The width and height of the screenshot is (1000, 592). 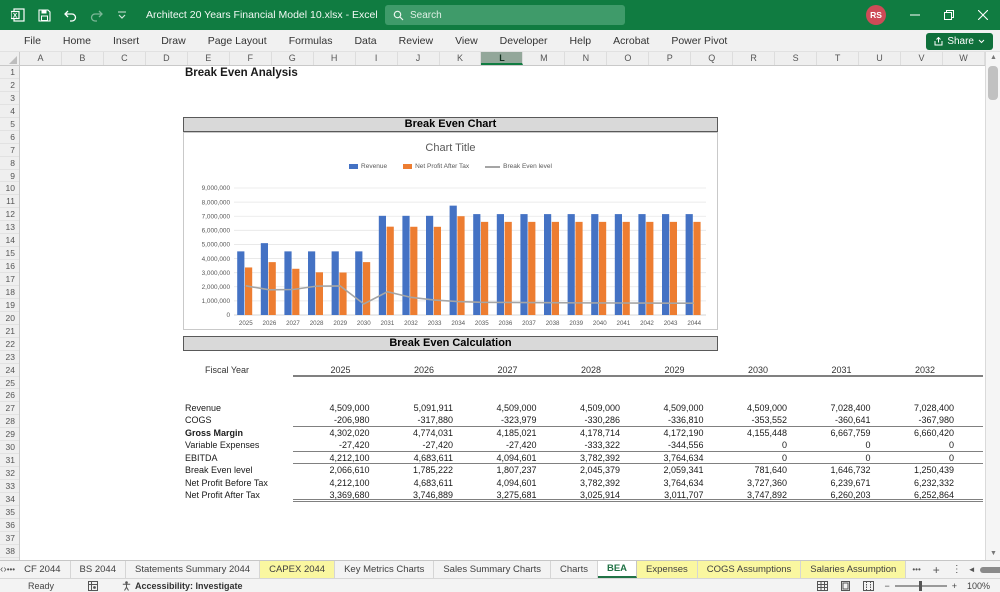 What do you see at coordinates (753, 494) in the screenshot?
I see `table-cell: 3,747,892` at bounding box center [753, 494].